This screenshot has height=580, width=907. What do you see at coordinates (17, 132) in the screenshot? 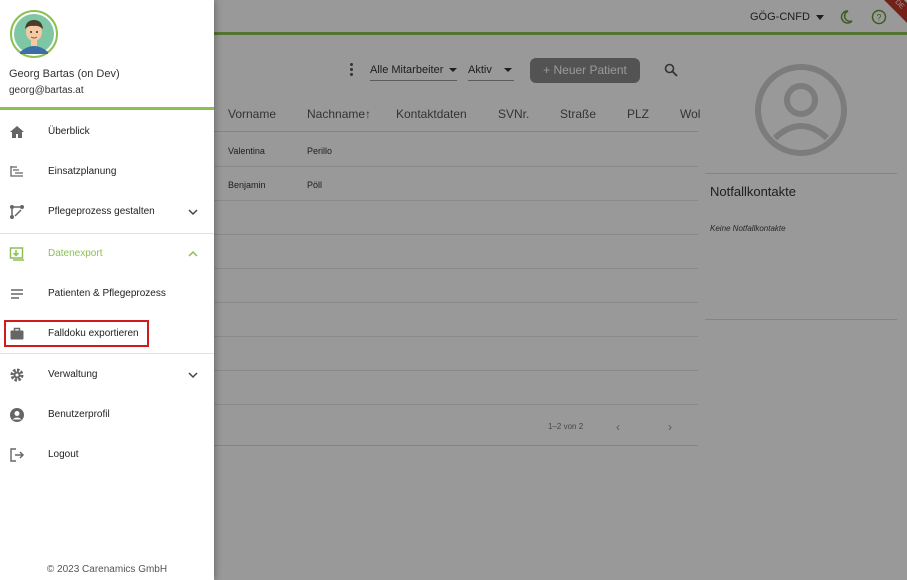
I see `home-icon` at bounding box center [17, 132].